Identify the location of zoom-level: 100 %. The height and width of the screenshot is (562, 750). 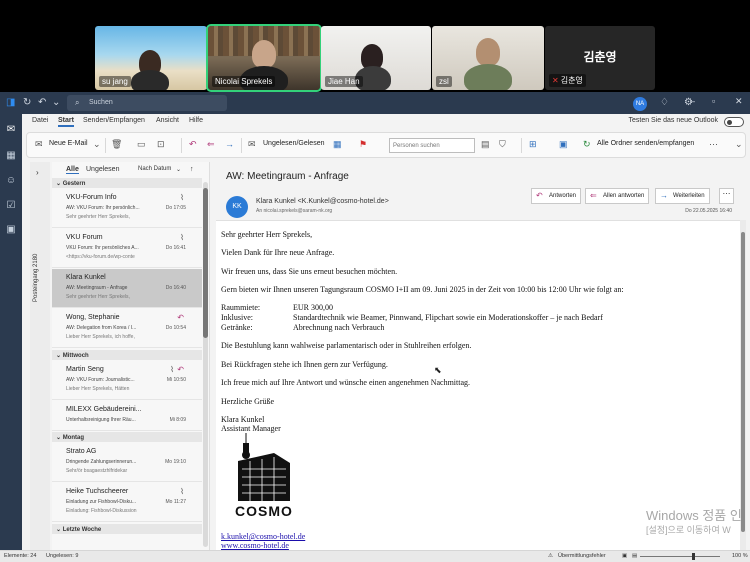
(740, 556).